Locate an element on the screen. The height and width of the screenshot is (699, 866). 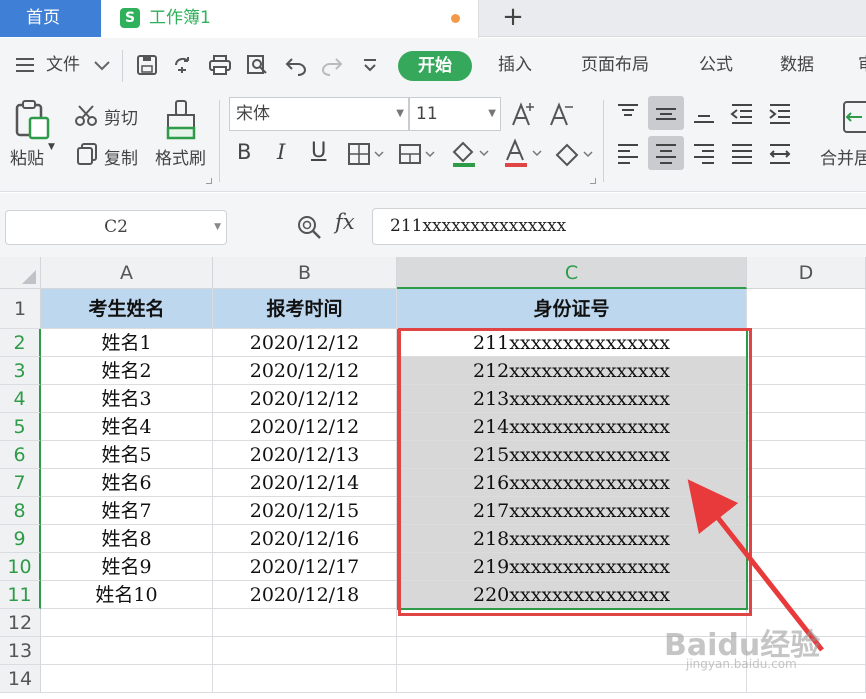
table-cell: 2020/12/13 is located at coordinates (305, 455).